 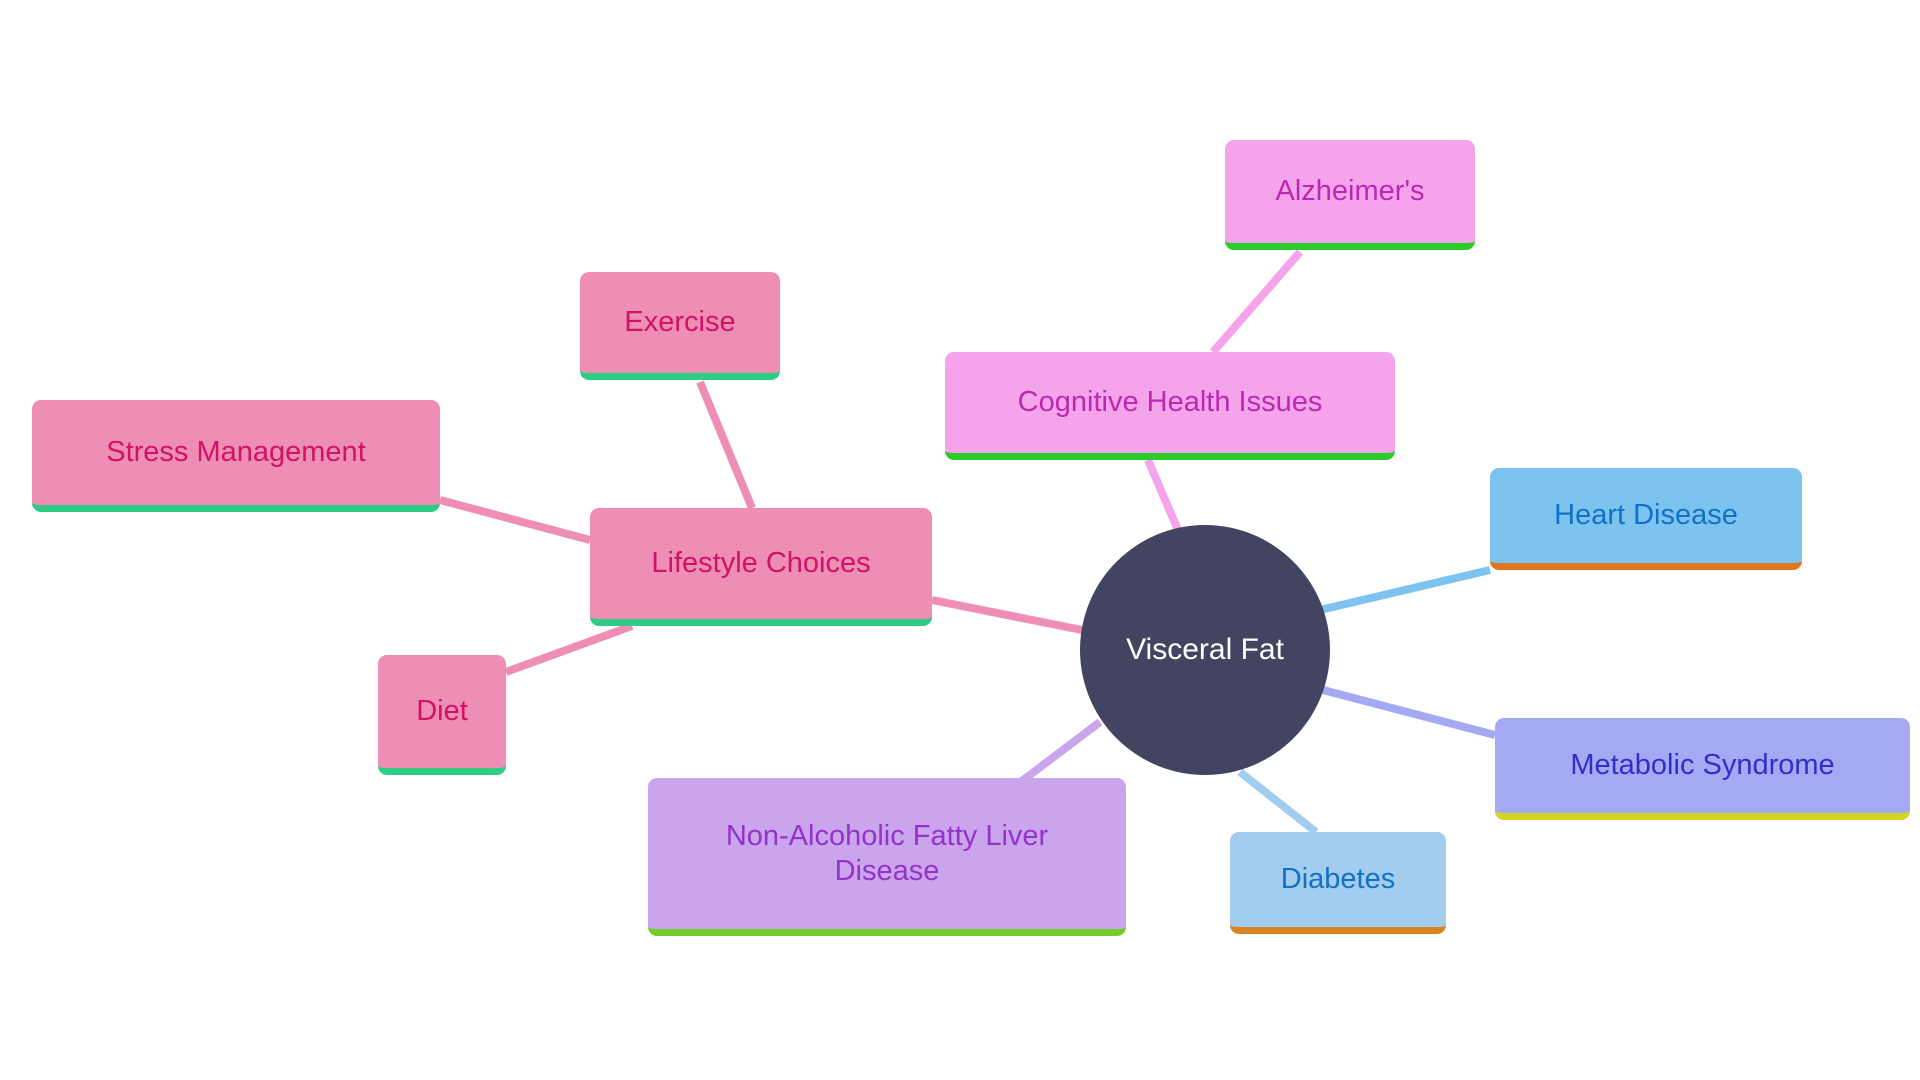 I want to click on node-label-visceral-fat: Visceral Fat, so click(x=1205, y=650).